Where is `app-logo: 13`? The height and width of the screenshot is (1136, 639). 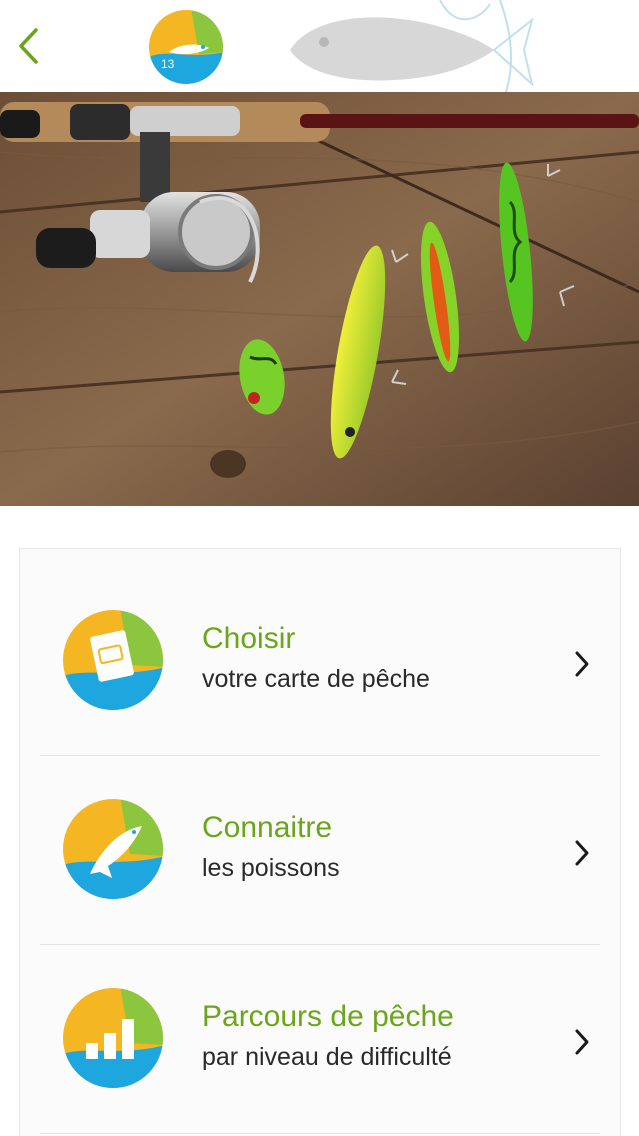
app-logo: 13 is located at coordinates (186, 47).